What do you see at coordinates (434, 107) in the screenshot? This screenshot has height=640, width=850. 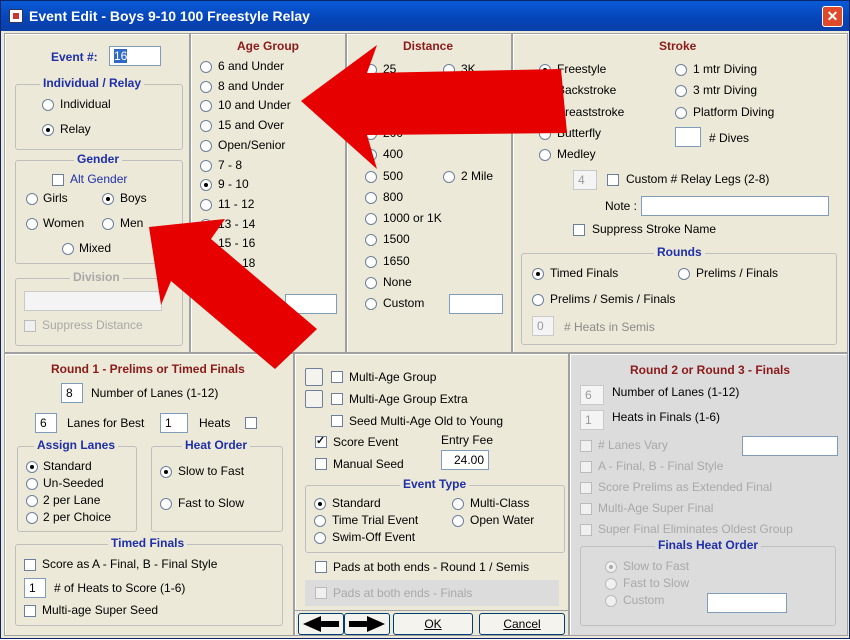 I see `arrow-pointing-age-group` at bounding box center [434, 107].